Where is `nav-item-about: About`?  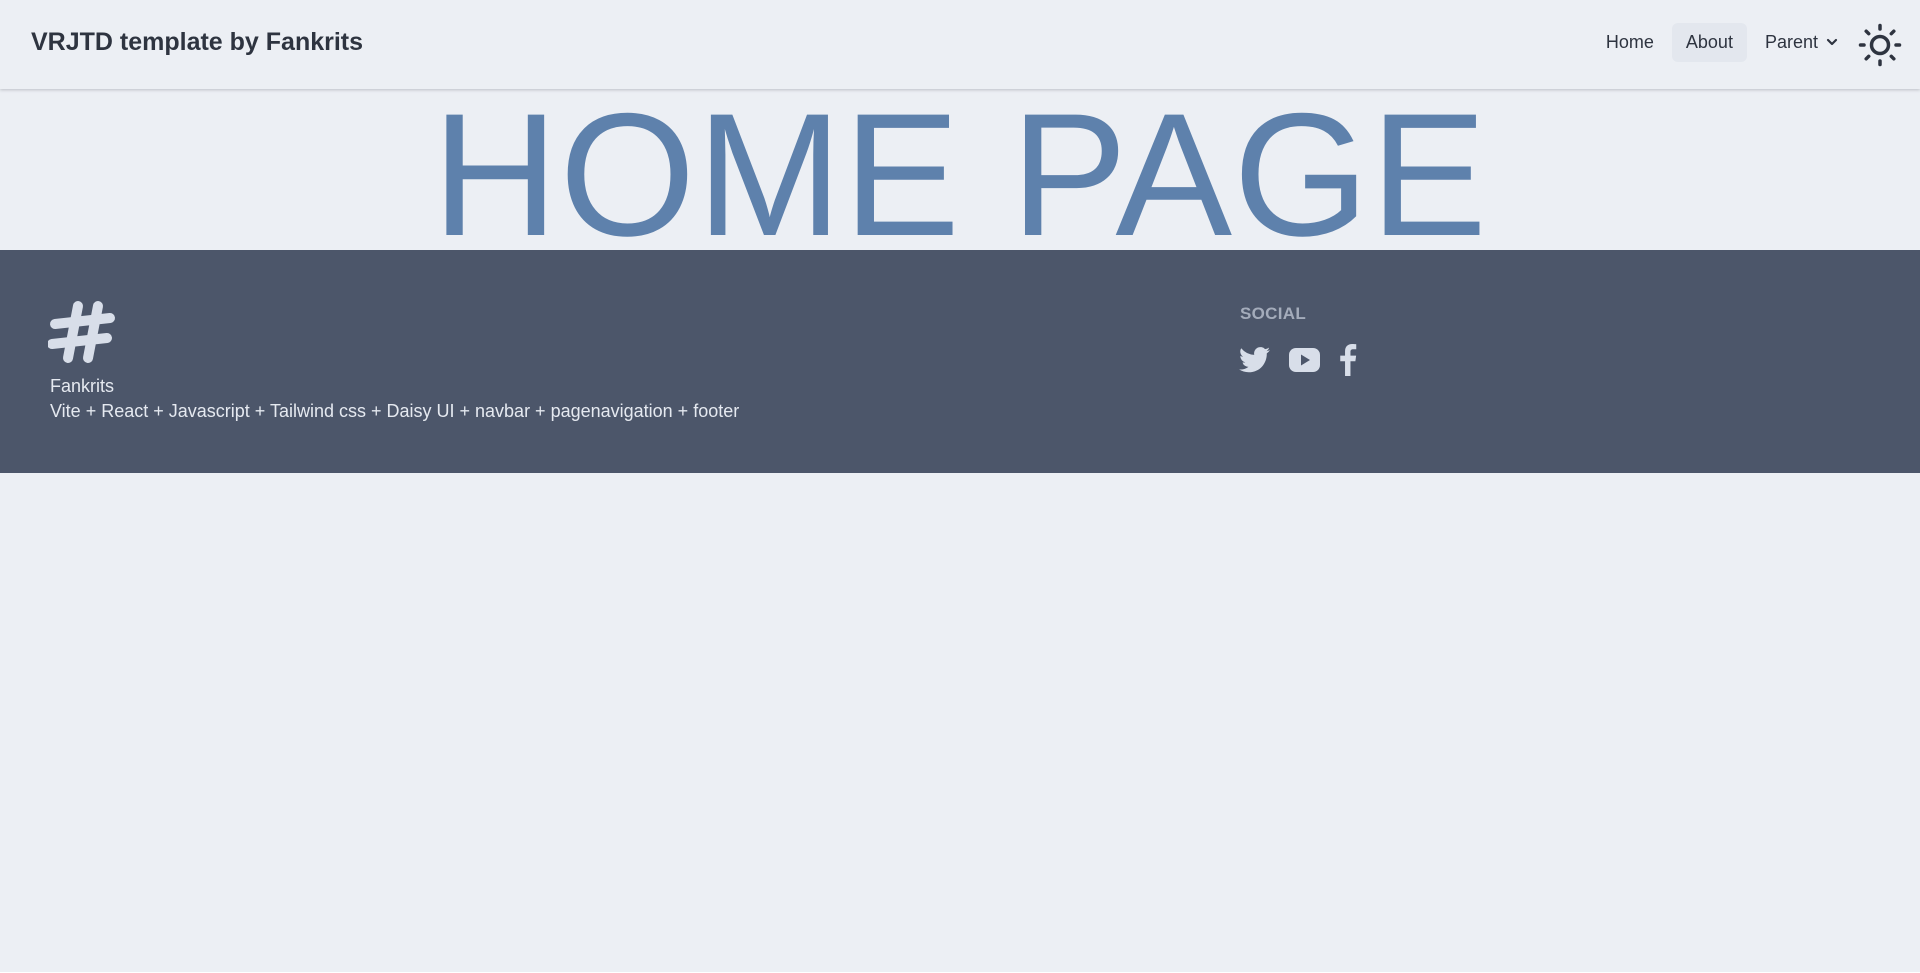
nav-item-about: About is located at coordinates (1709, 42).